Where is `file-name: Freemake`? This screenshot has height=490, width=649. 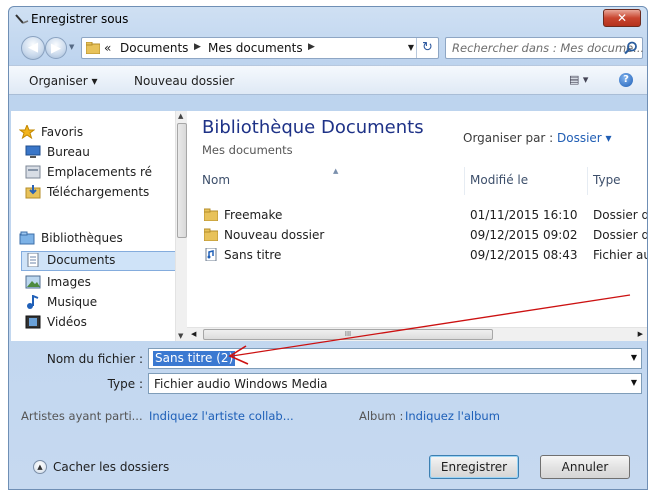 file-name: Freemake is located at coordinates (253, 215).